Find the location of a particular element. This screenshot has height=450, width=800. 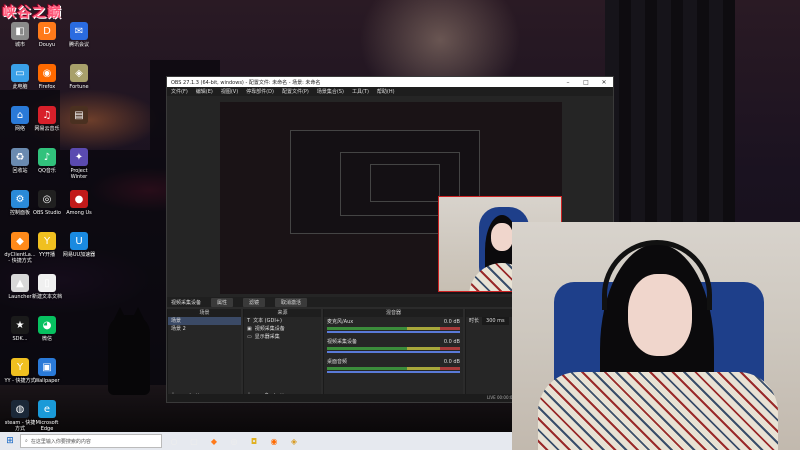

dyclient-icon: ◆ is located at coordinates (20, 241).